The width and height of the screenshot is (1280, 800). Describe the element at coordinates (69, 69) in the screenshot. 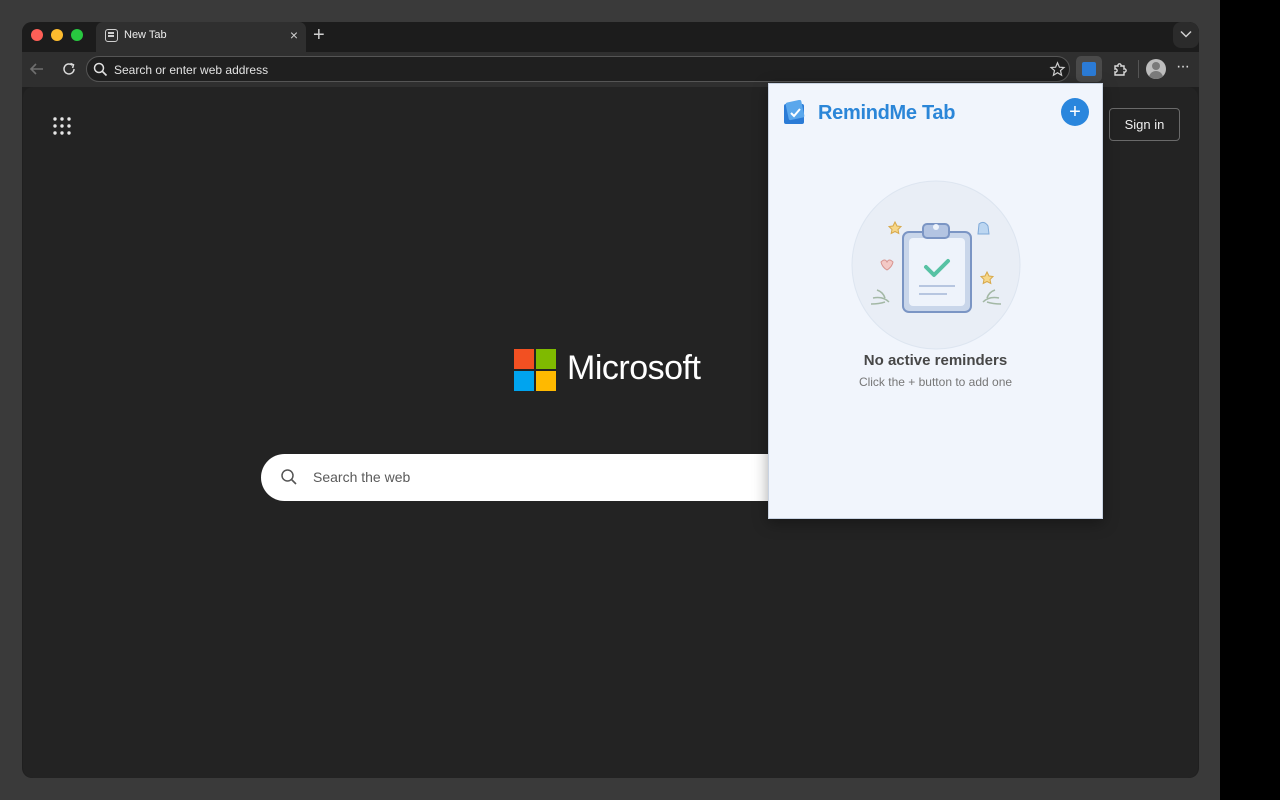

I see `reload-icon` at that location.